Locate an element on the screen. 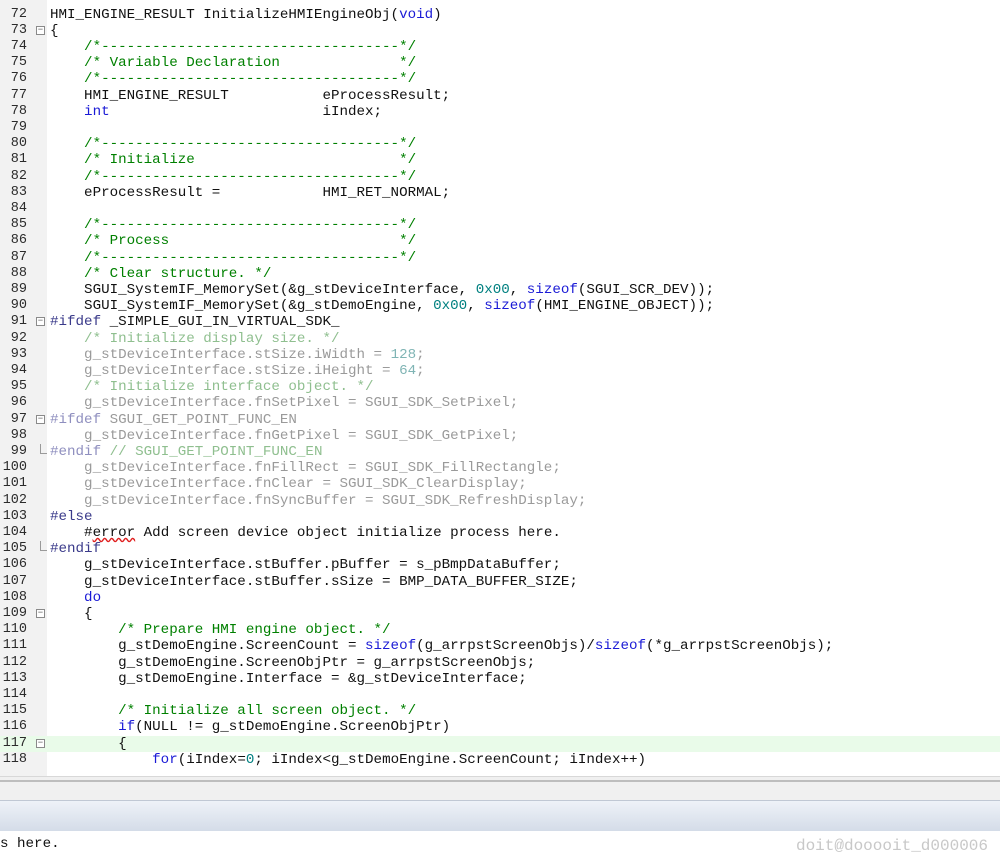 The width and height of the screenshot is (1000, 864). code-line: 84 is located at coordinates (500, 209).